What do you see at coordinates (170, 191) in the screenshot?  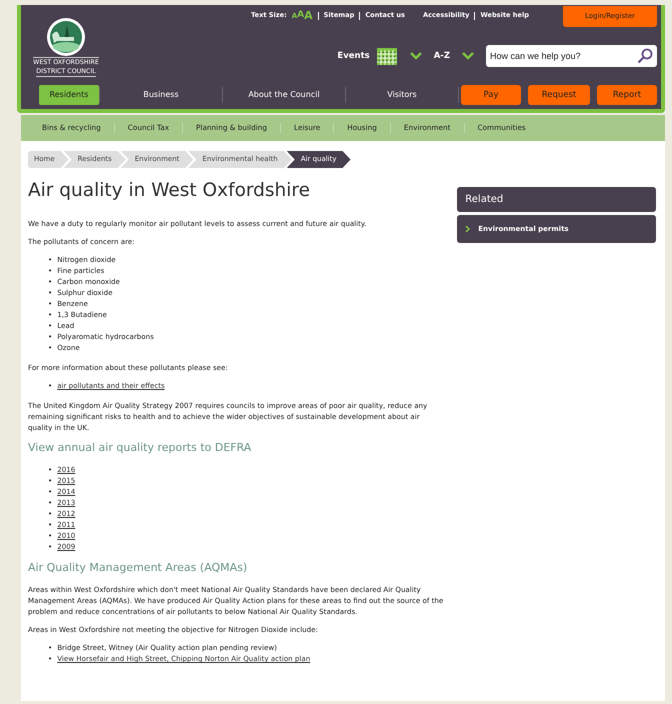 I see `page-title: Air quality in West Oxfordshire` at bounding box center [170, 191].